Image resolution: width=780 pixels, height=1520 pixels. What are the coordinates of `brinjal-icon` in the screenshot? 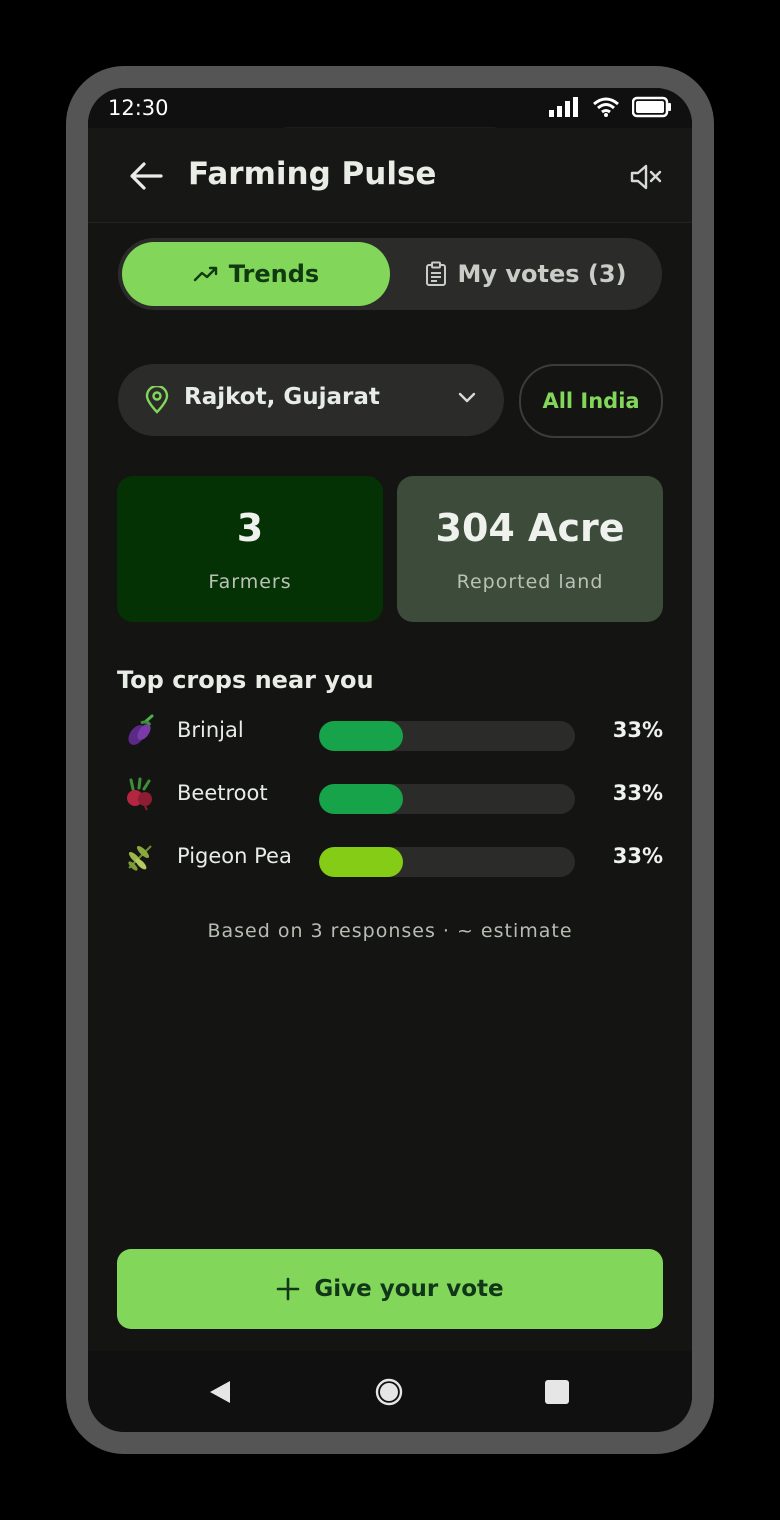 It's located at (141, 729).